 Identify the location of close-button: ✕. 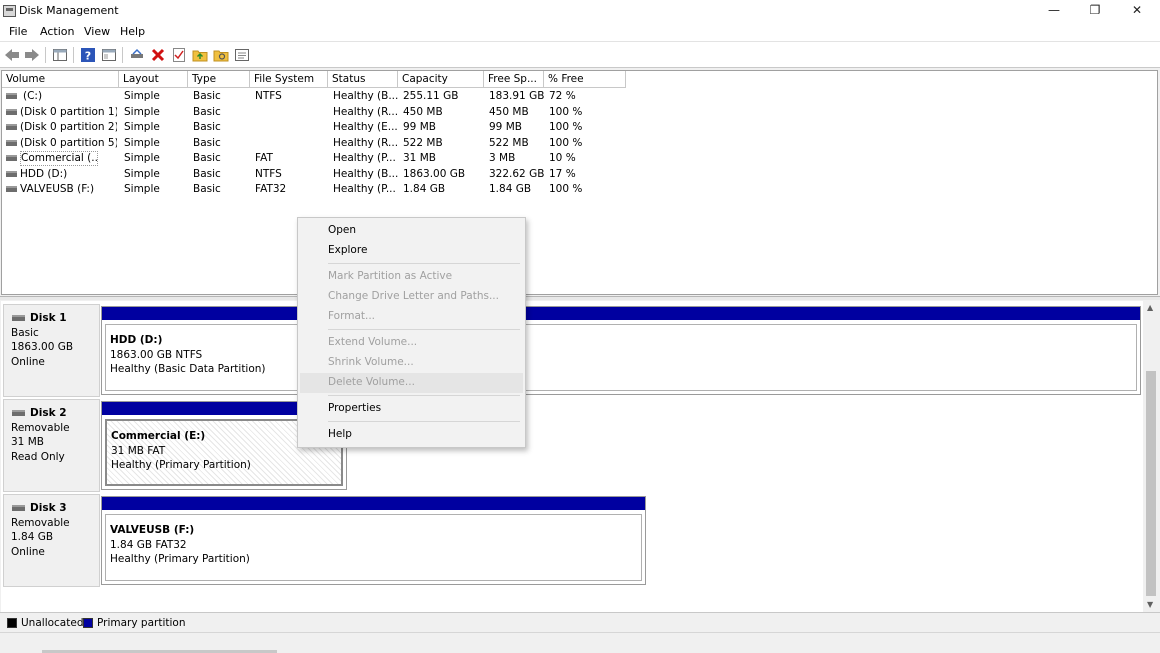
(1137, 11).